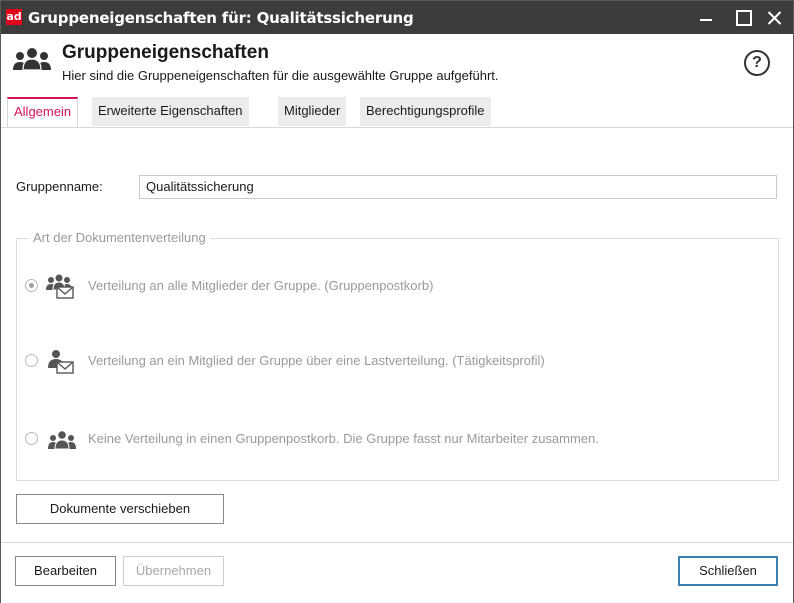 This screenshot has width=794, height=603. I want to click on radio-load-balancing, so click(31, 360).